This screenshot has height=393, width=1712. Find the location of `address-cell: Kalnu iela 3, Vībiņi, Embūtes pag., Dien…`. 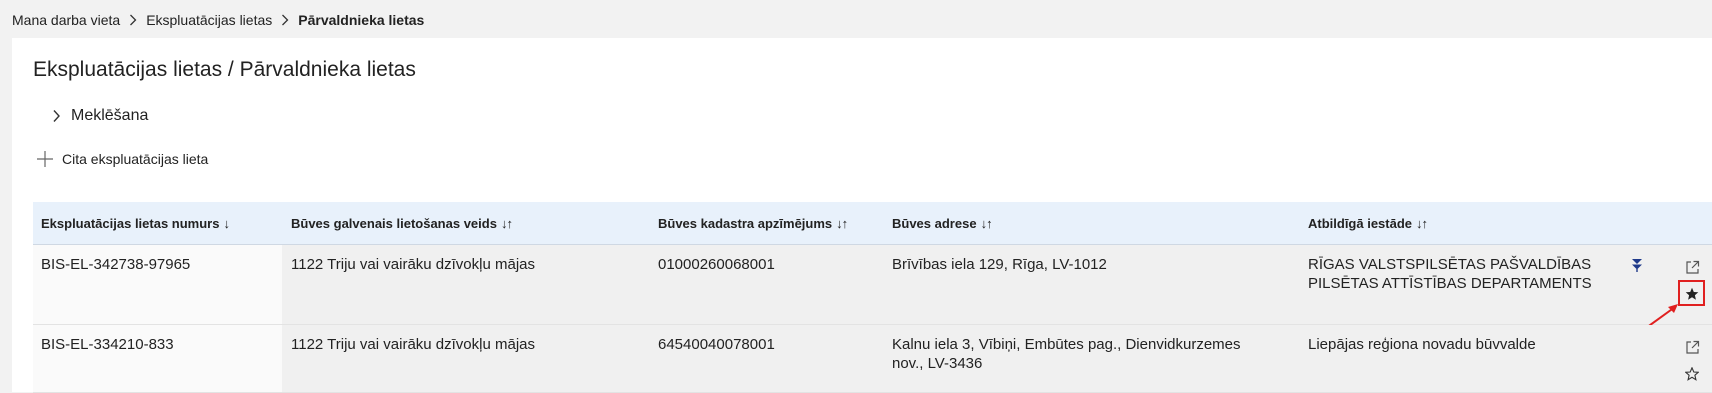

address-cell: Kalnu iela 3, Vībiņi, Embūtes pag., Dien… is located at coordinates (1066, 354).